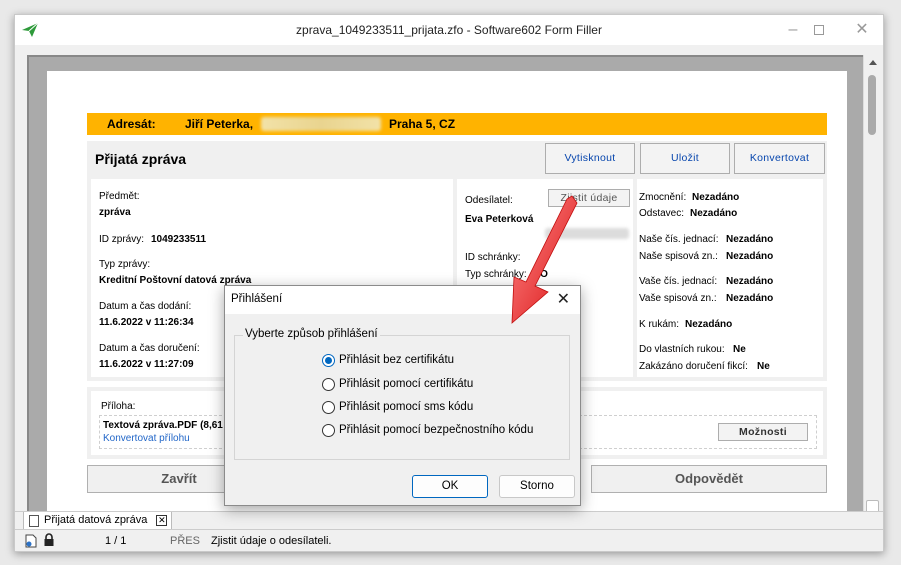 The image size is (901, 565). Describe the element at coordinates (587, 233) in the screenshot. I see `redacted-sender-info` at that location.